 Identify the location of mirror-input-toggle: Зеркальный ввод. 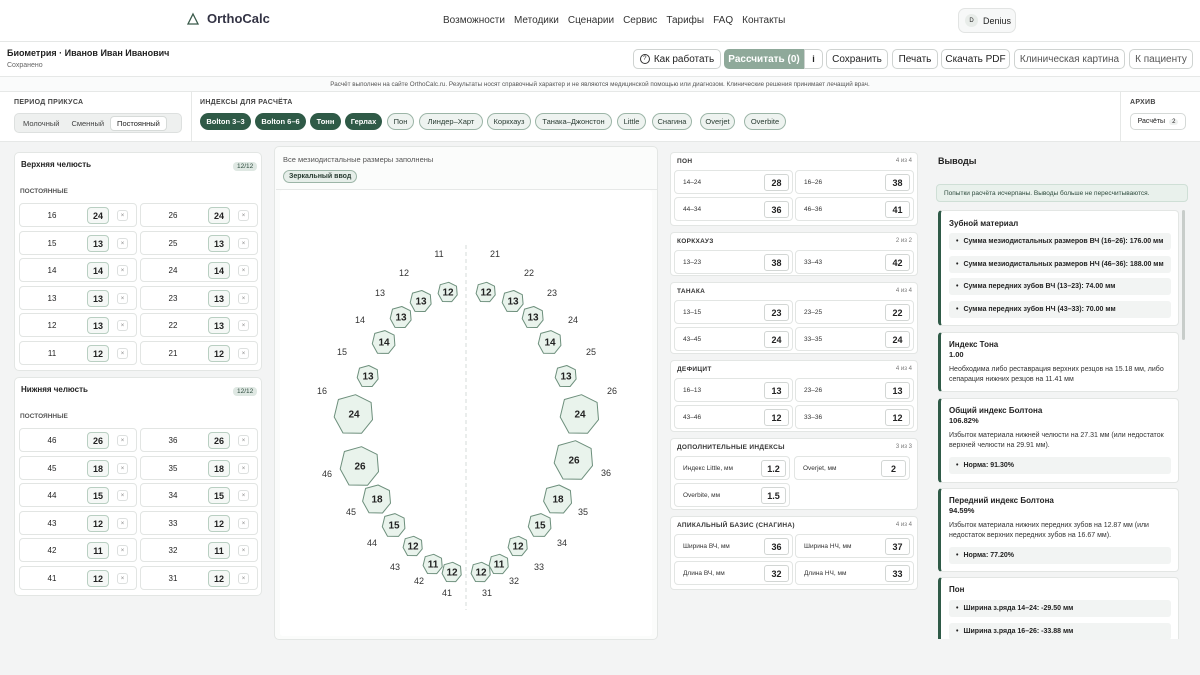
(320, 176).